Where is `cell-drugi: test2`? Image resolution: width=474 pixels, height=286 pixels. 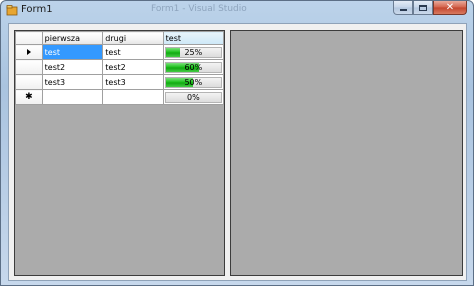
cell-drugi: test2 is located at coordinates (133, 67).